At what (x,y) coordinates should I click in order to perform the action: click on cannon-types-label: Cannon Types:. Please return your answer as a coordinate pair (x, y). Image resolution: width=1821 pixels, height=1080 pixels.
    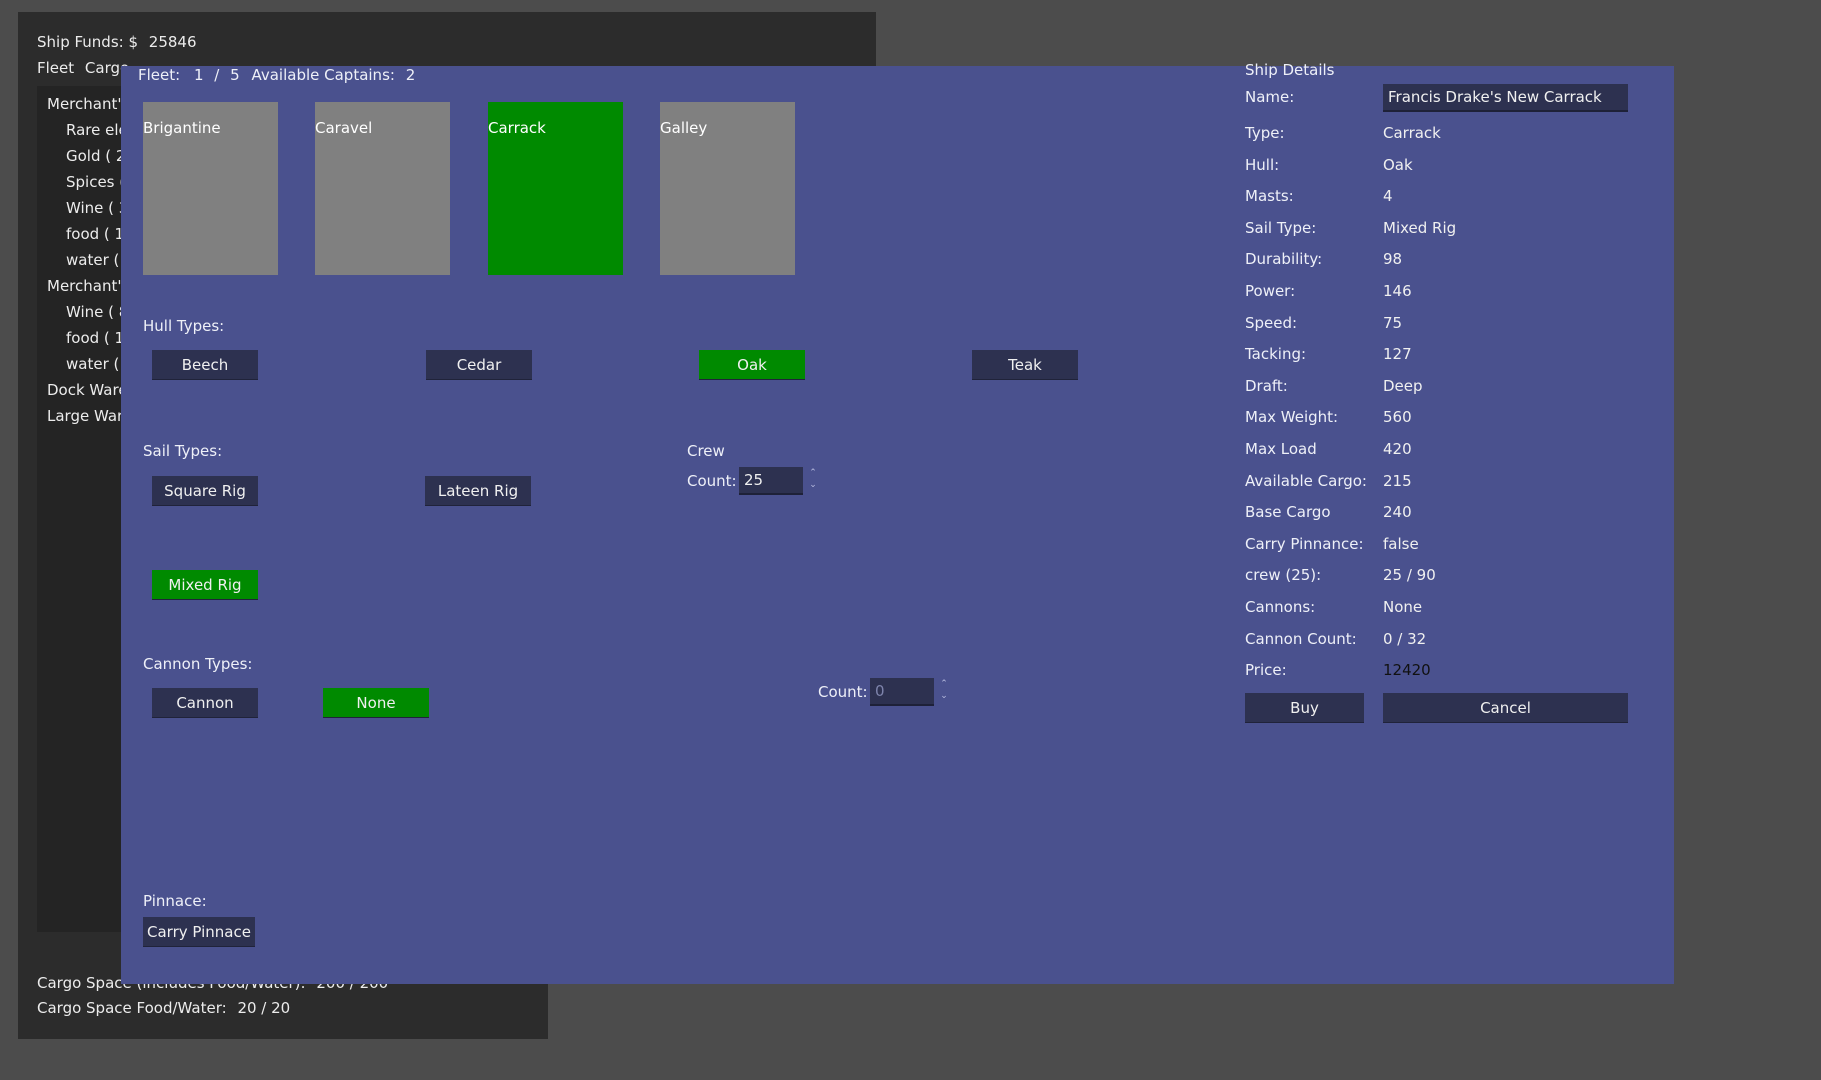
    Looking at the image, I should click on (198, 664).